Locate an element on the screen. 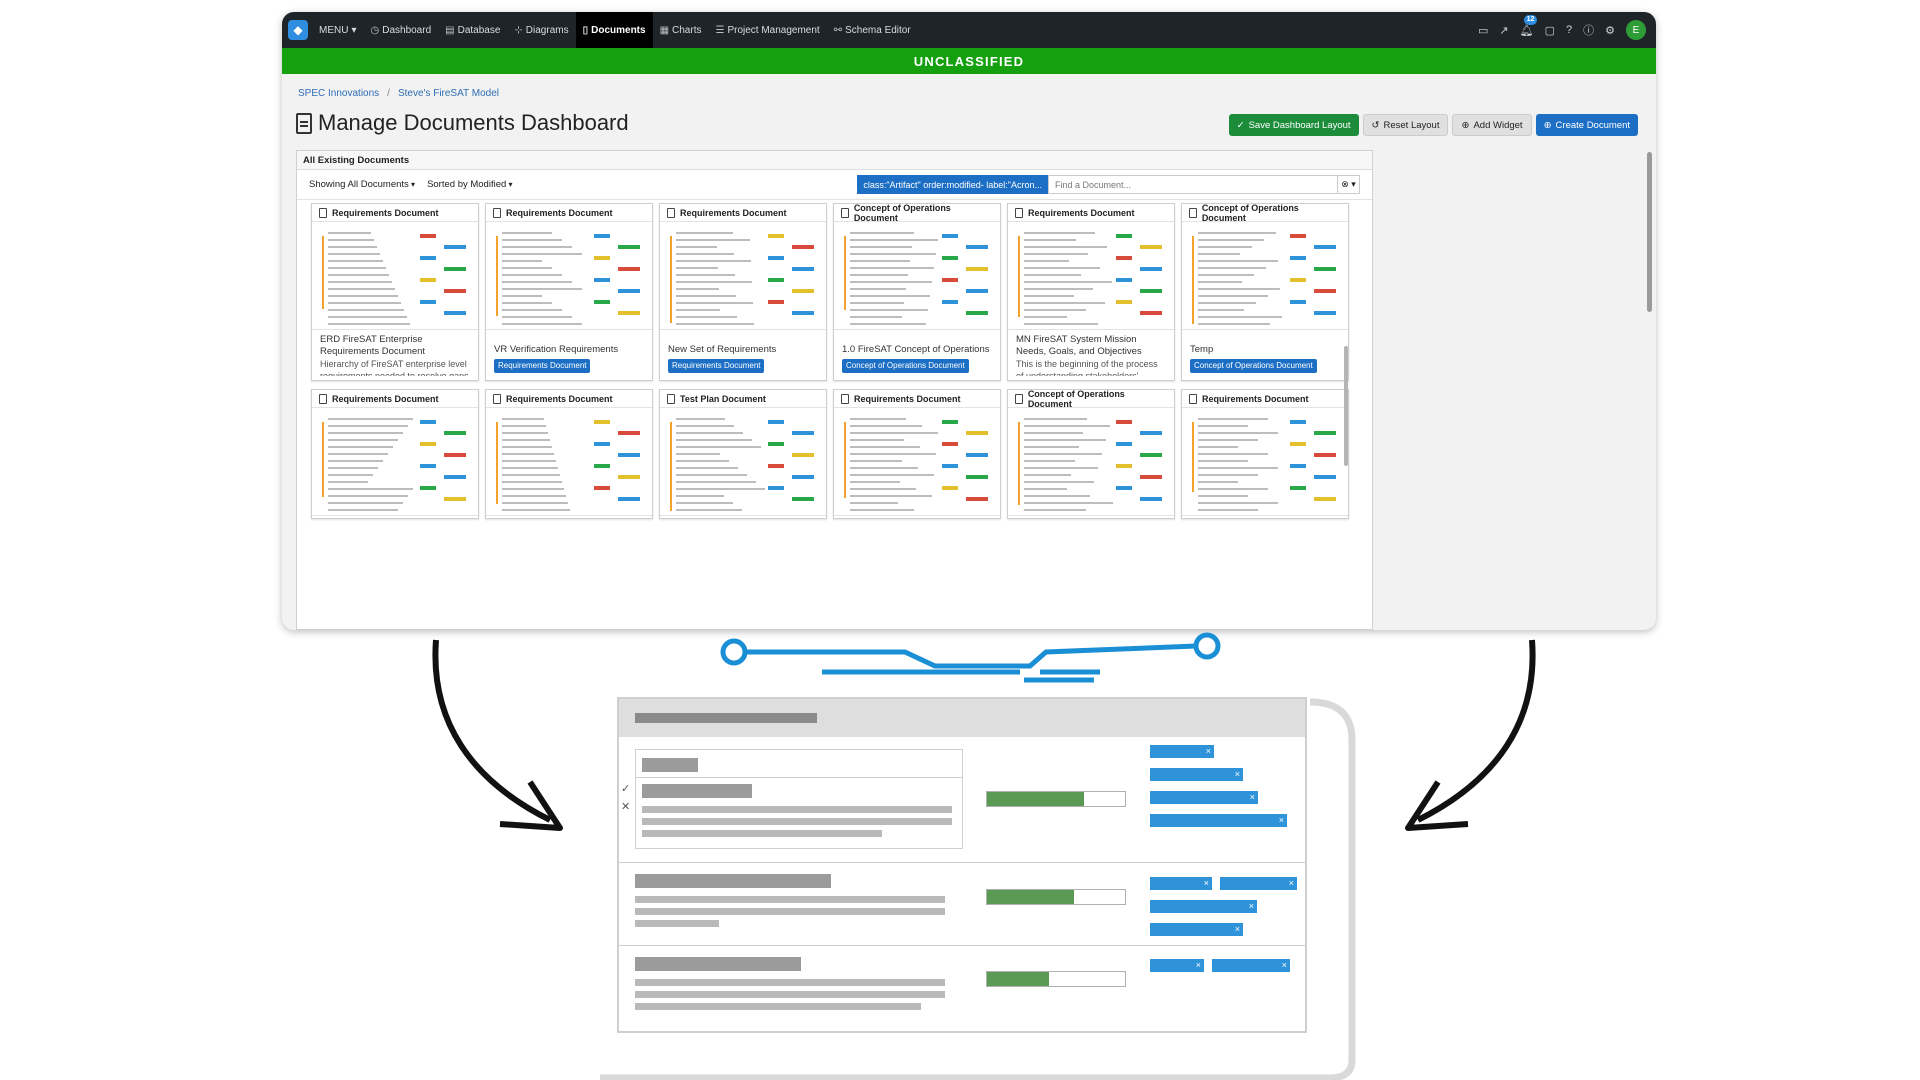  document-card: Test Plan Document is located at coordinates (743, 454).